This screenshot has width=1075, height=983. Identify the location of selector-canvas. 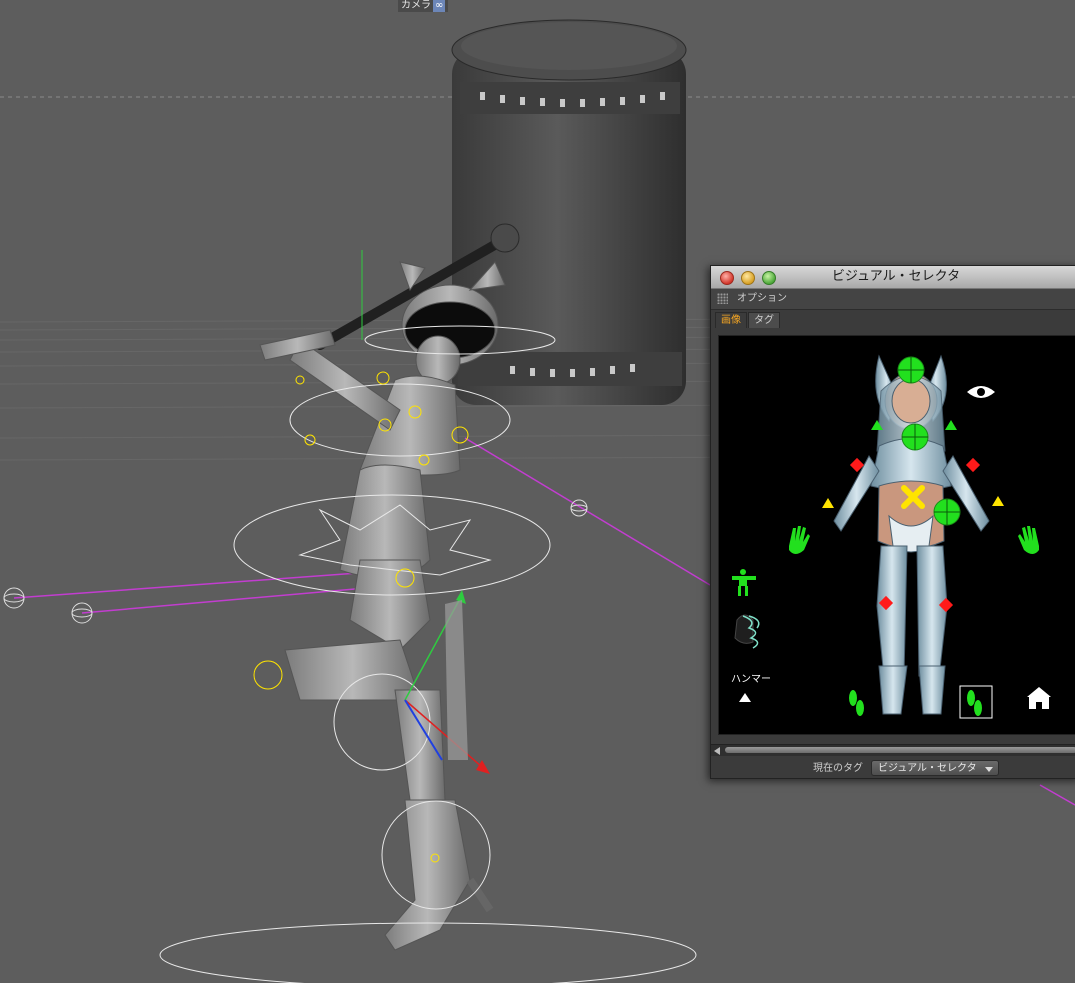
(897, 535).